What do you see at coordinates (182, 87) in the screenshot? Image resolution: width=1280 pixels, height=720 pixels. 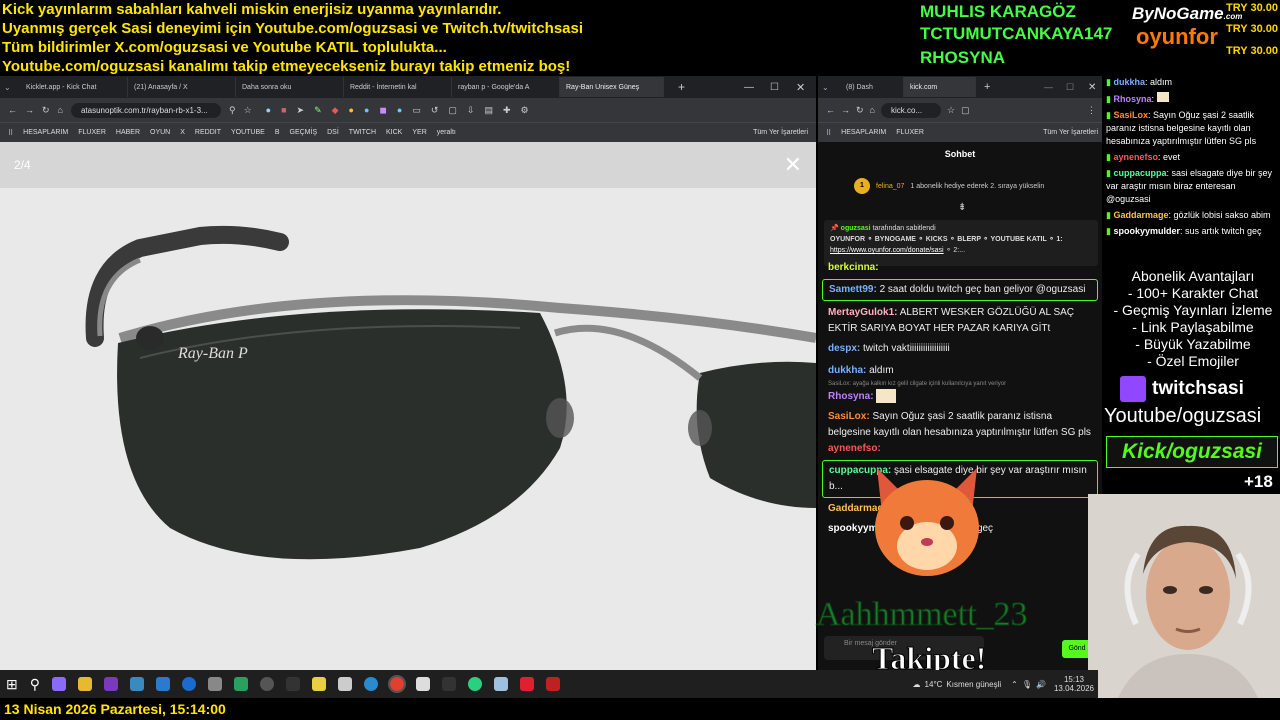 I see `tab-x: (21) Anasayfa / X` at bounding box center [182, 87].